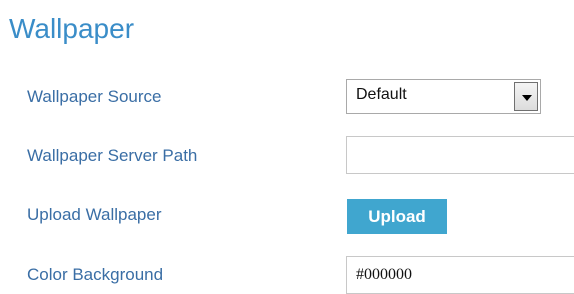 Image resolution: width=574 pixels, height=294 pixels. What do you see at coordinates (95, 274) in the screenshot?
I see `color-background-label: Color Background` at bounding box center [95, 274].